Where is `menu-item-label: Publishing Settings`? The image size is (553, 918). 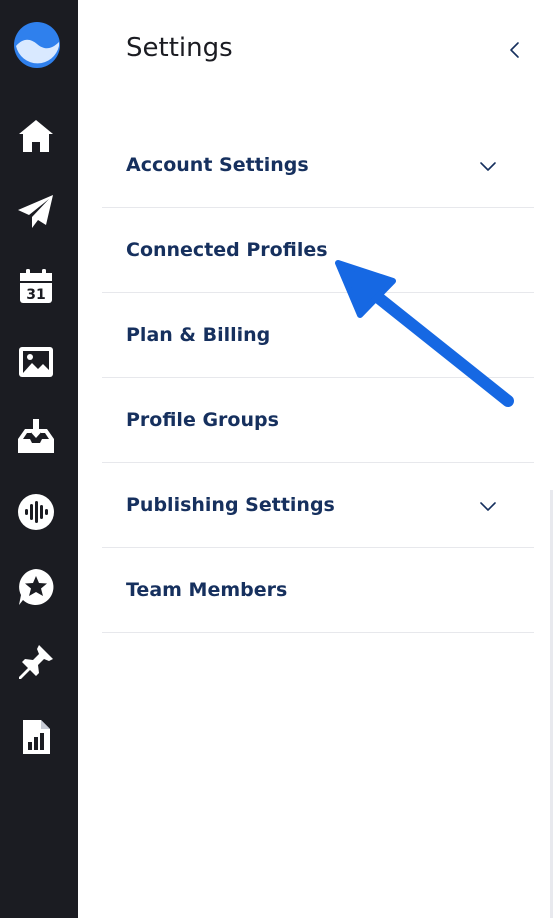 menu-item-label: Publishing Settings is located at coordinates (230, 505).